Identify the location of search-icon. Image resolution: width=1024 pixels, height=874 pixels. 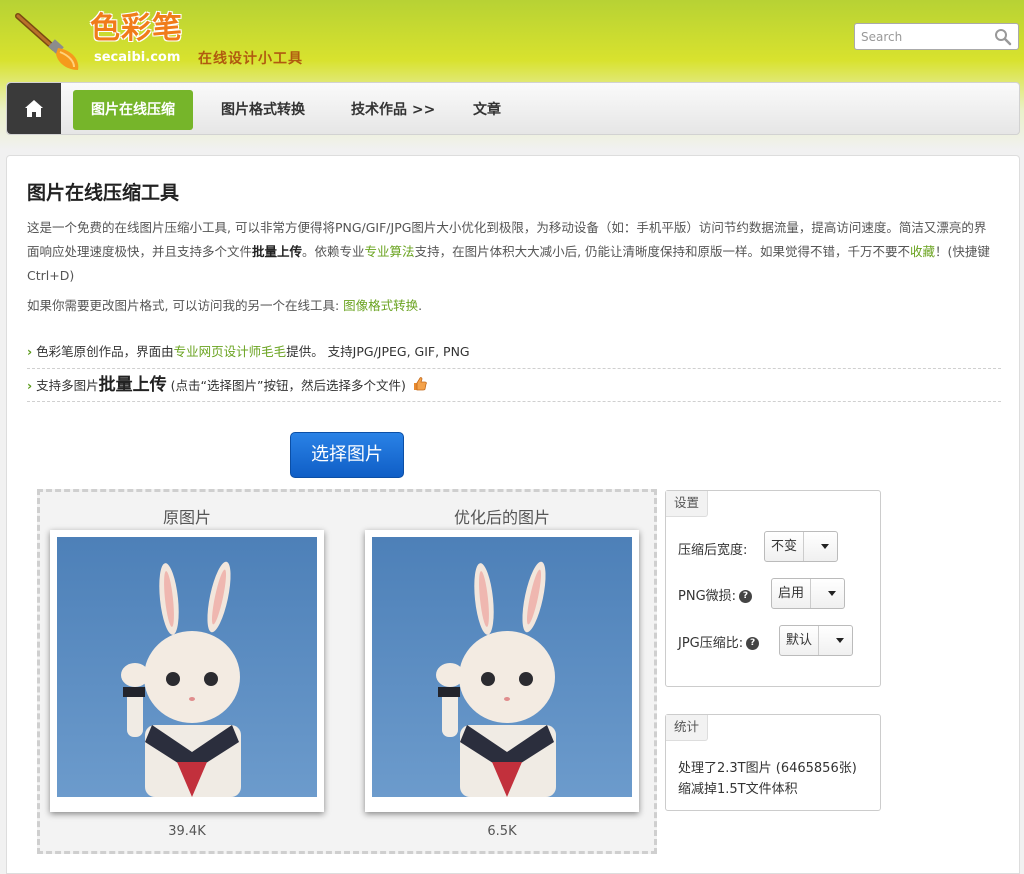
(1003, 37).